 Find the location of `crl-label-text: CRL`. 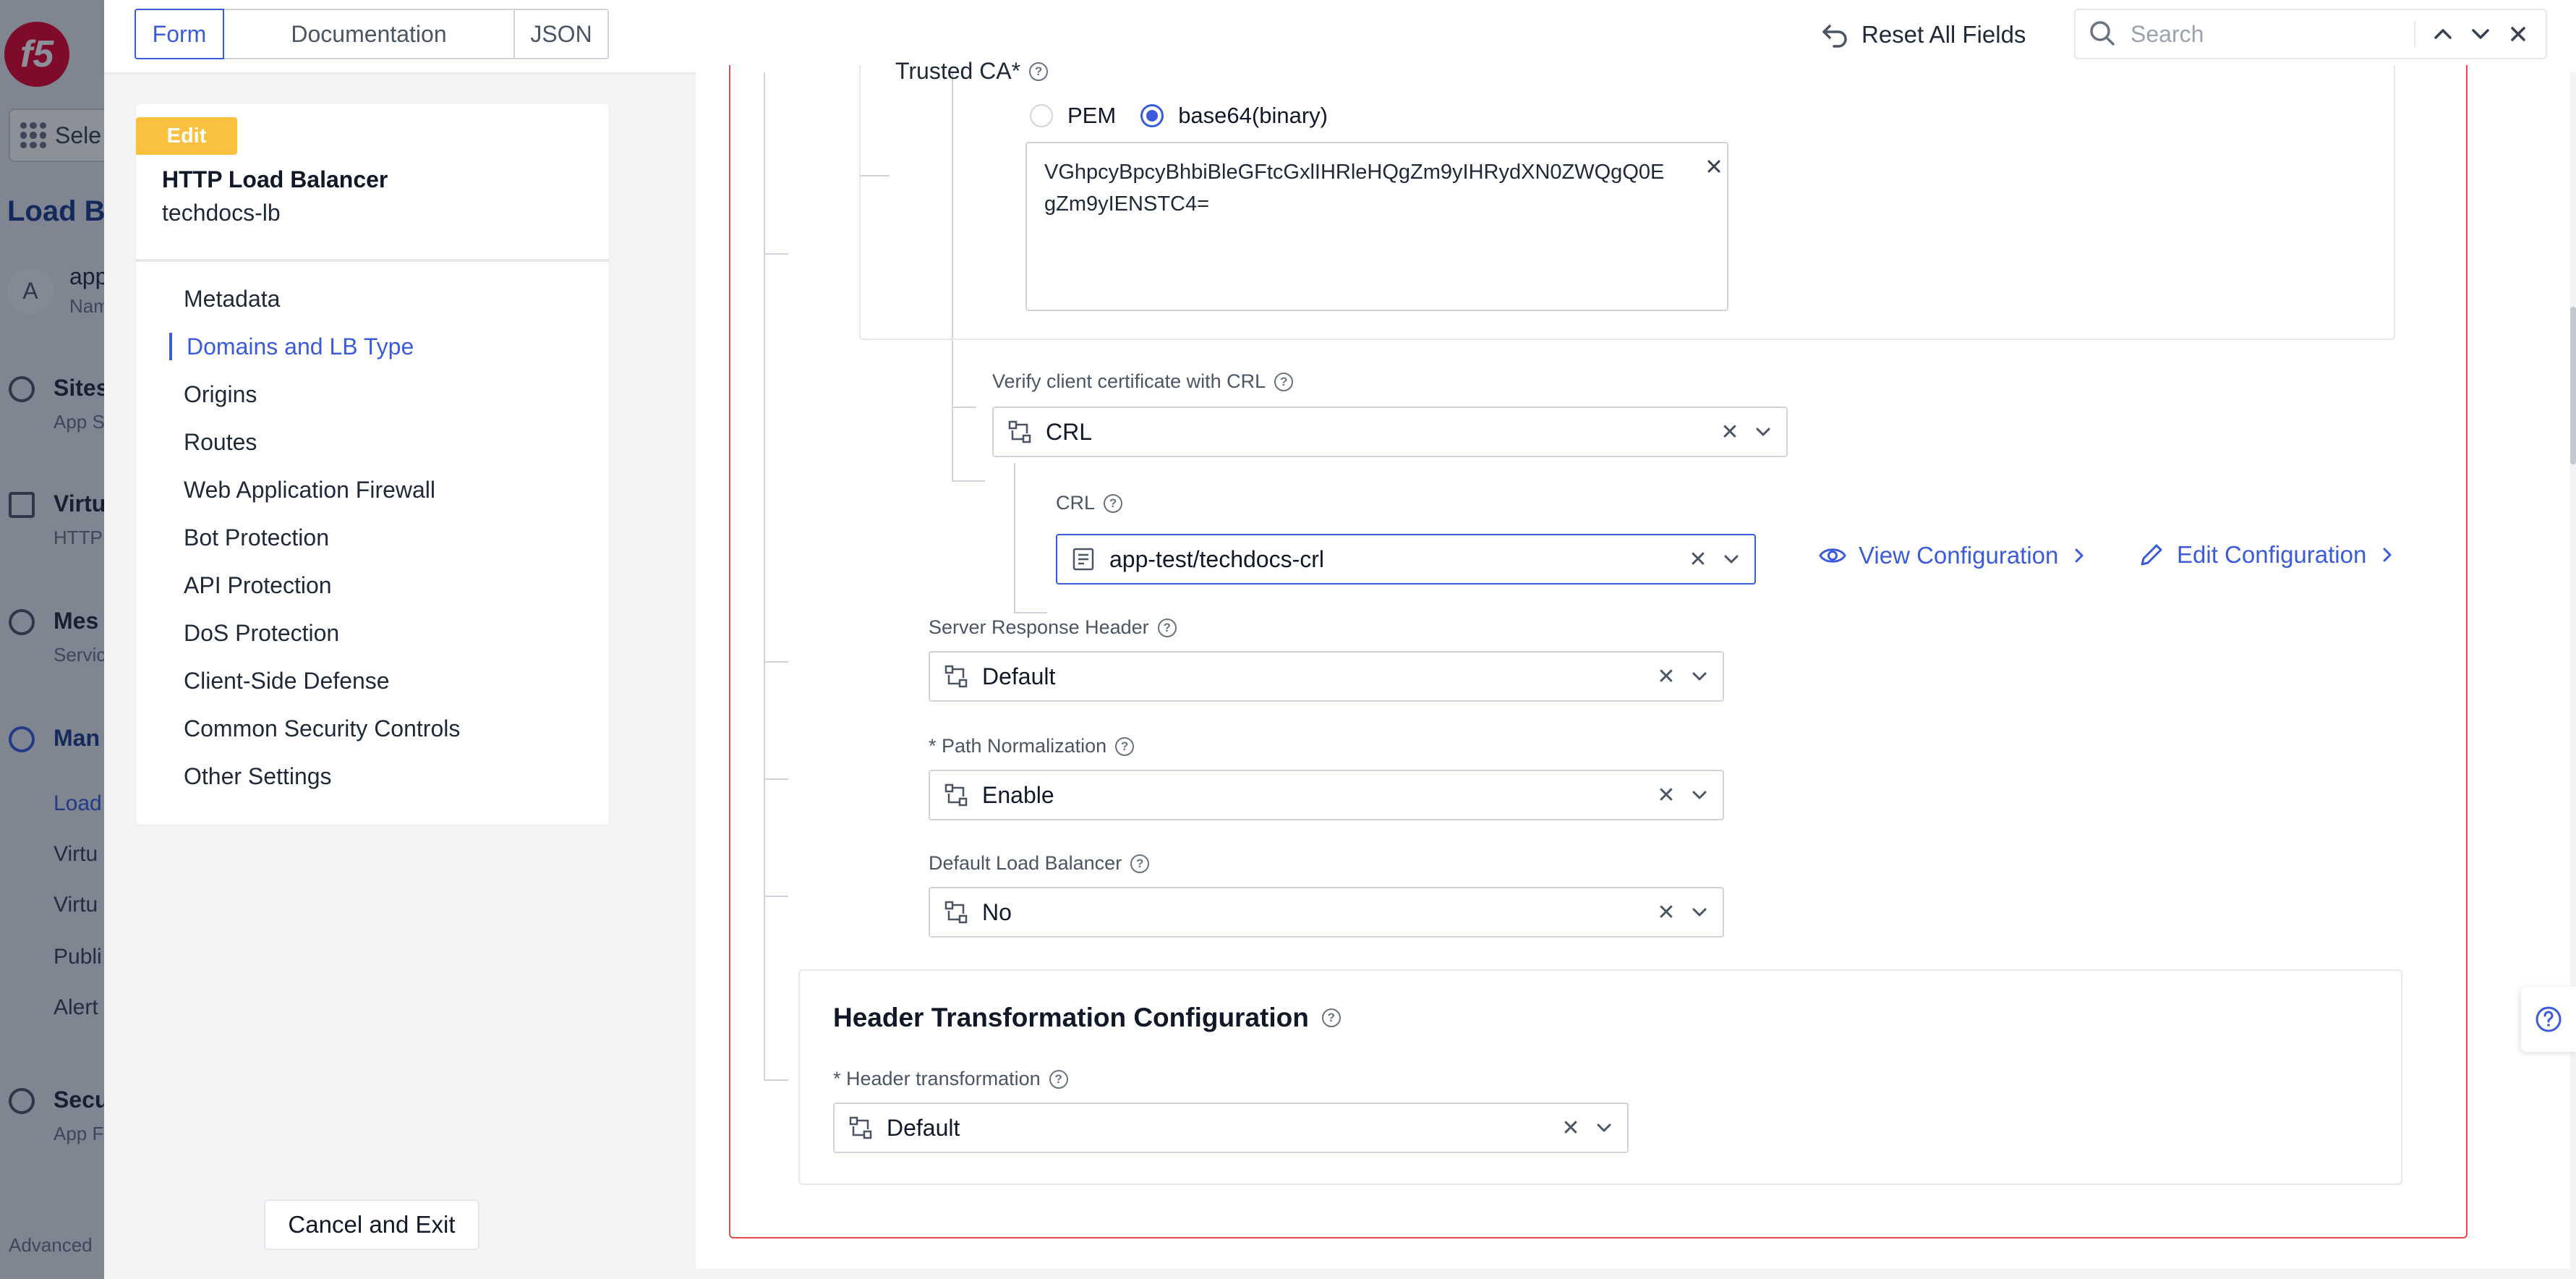

crl-label-text: CRL is located at coordinates (1076, 503).